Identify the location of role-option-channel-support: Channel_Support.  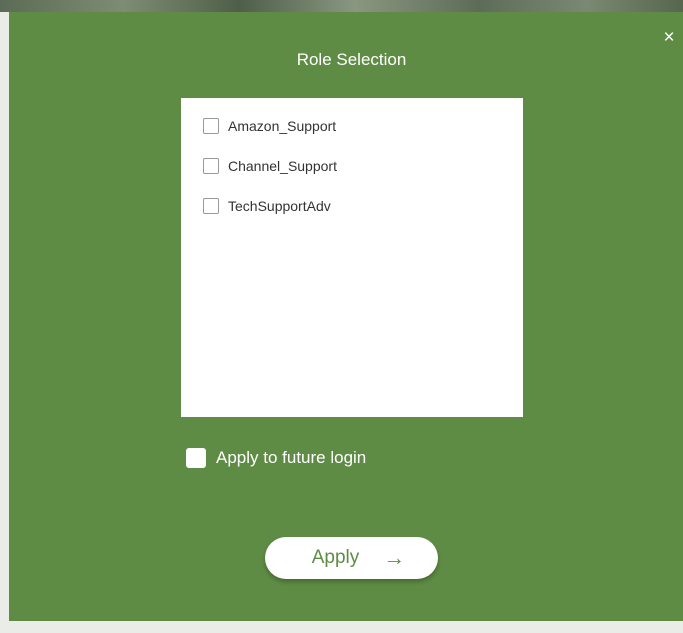
(270, 166).